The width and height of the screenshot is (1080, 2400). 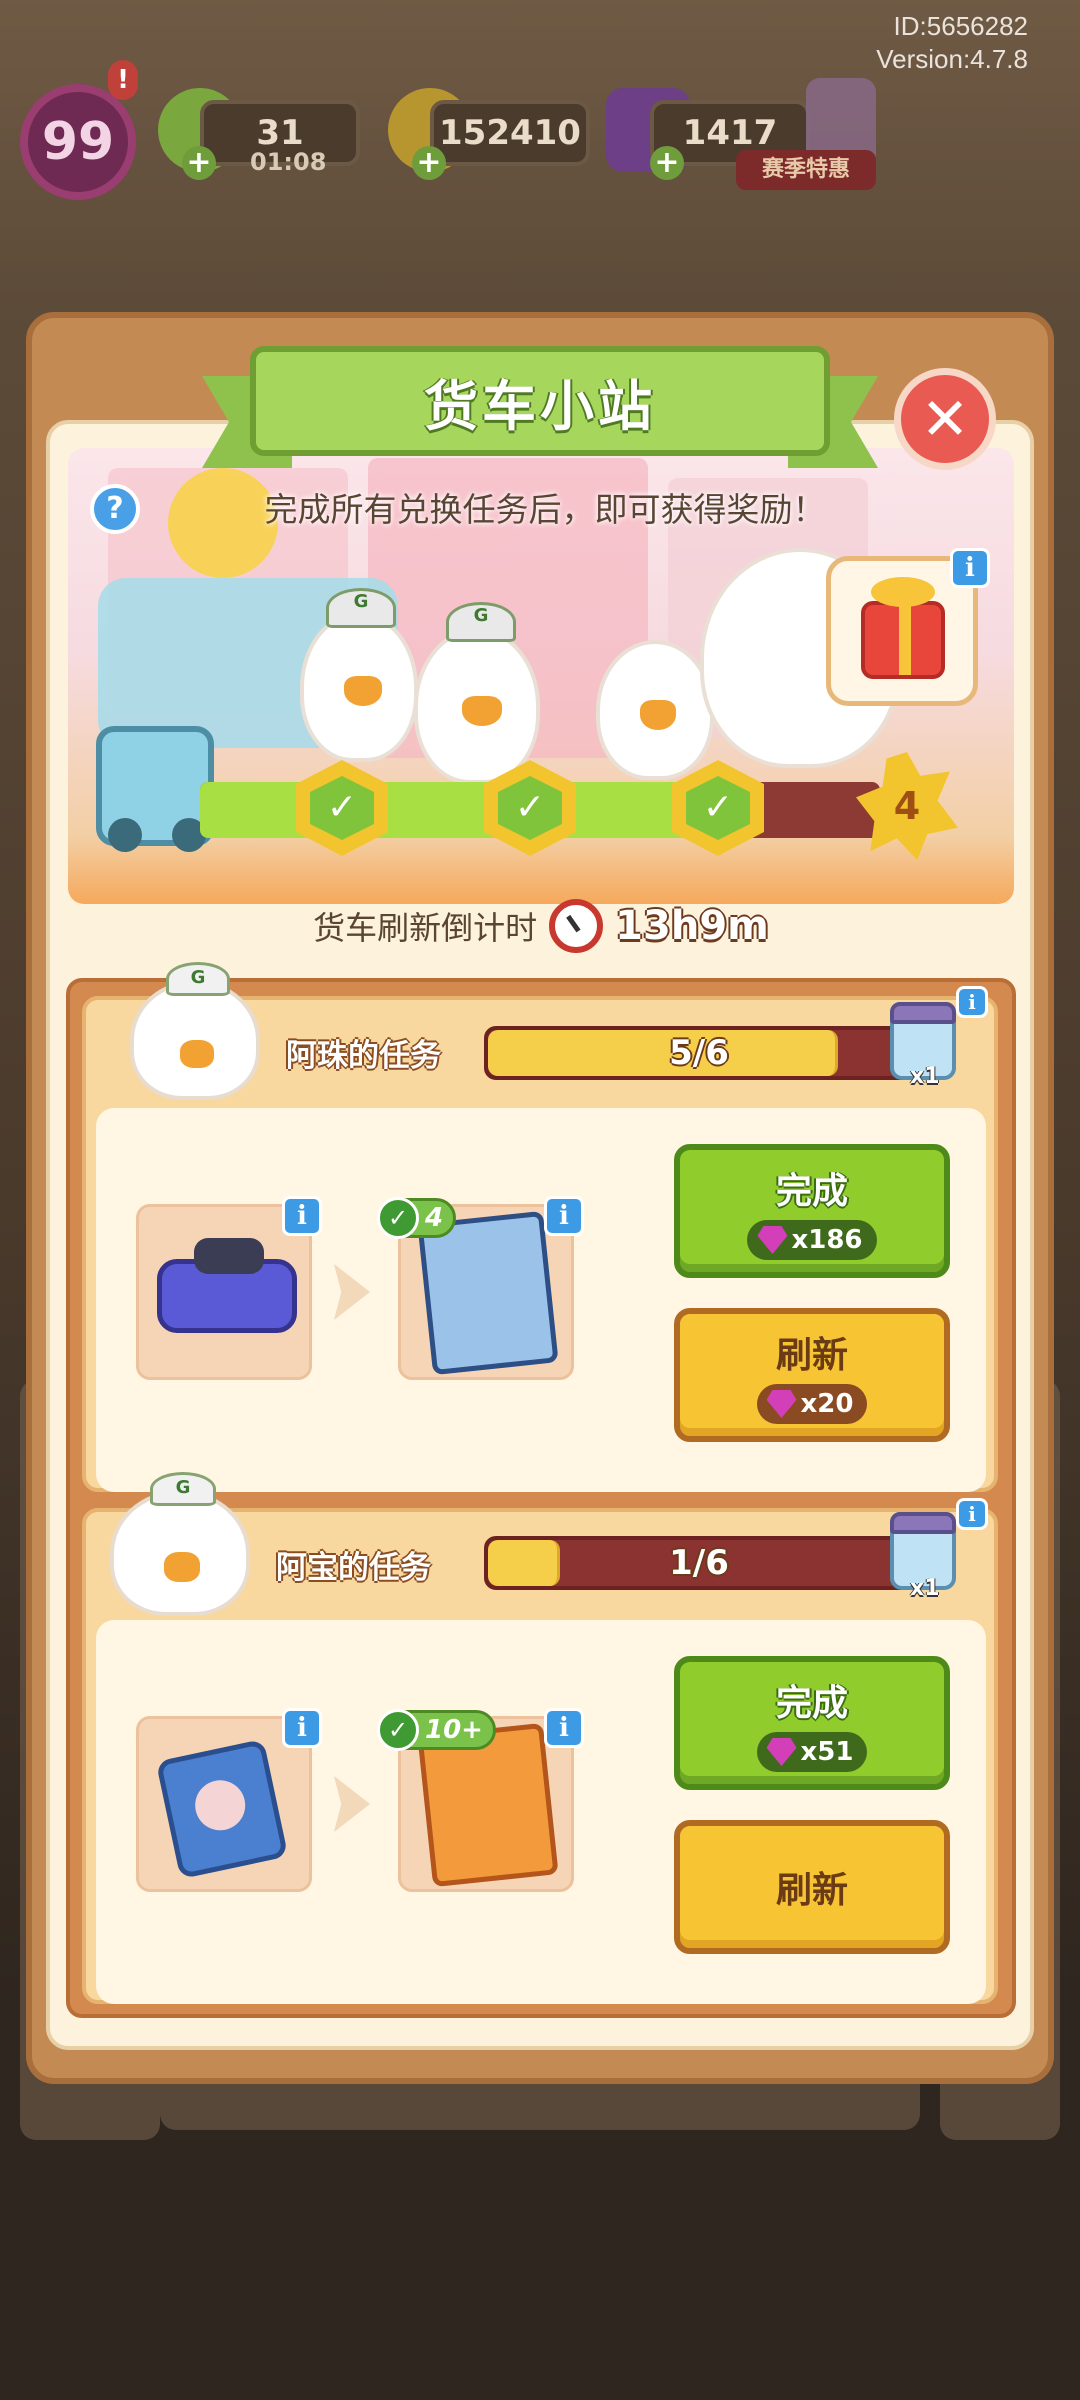 What do you see at coordinates (180, 1544) in the screenshot?
I see `duck-portrait-abao: G` at bounding box center [180, 1544].